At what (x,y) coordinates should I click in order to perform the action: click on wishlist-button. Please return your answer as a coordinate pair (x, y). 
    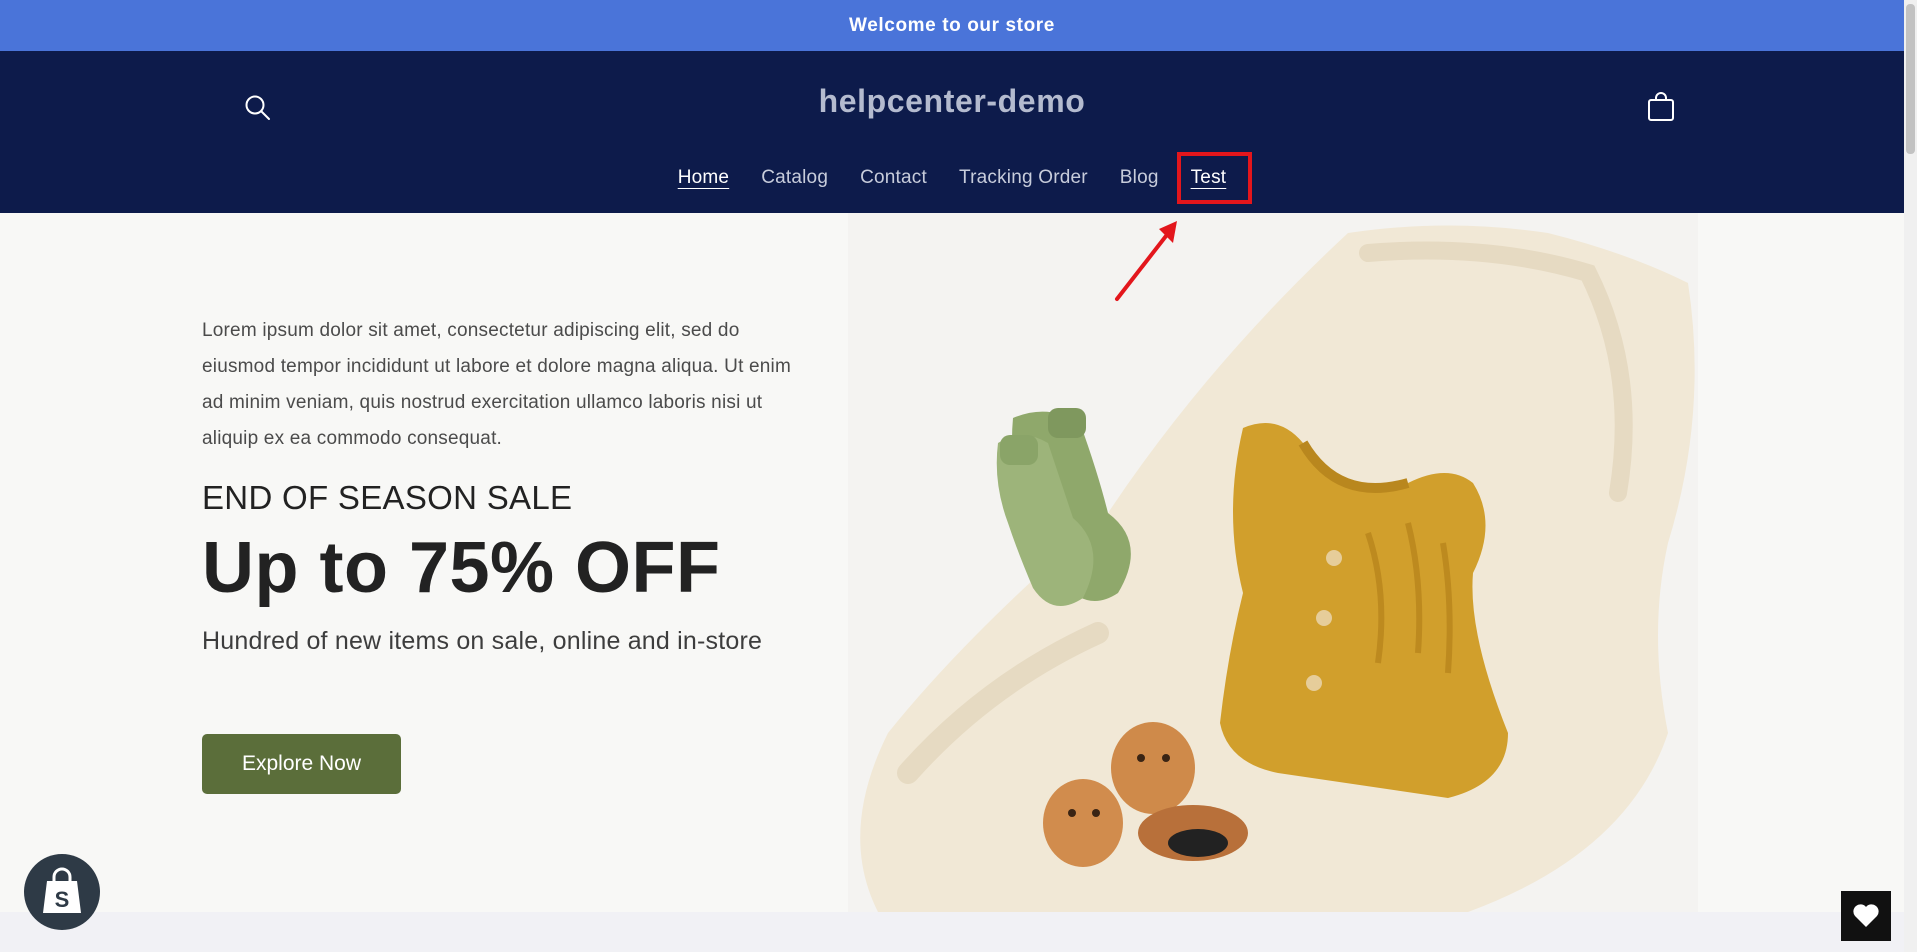
    Looking at the image, I should click on (1866, 916).